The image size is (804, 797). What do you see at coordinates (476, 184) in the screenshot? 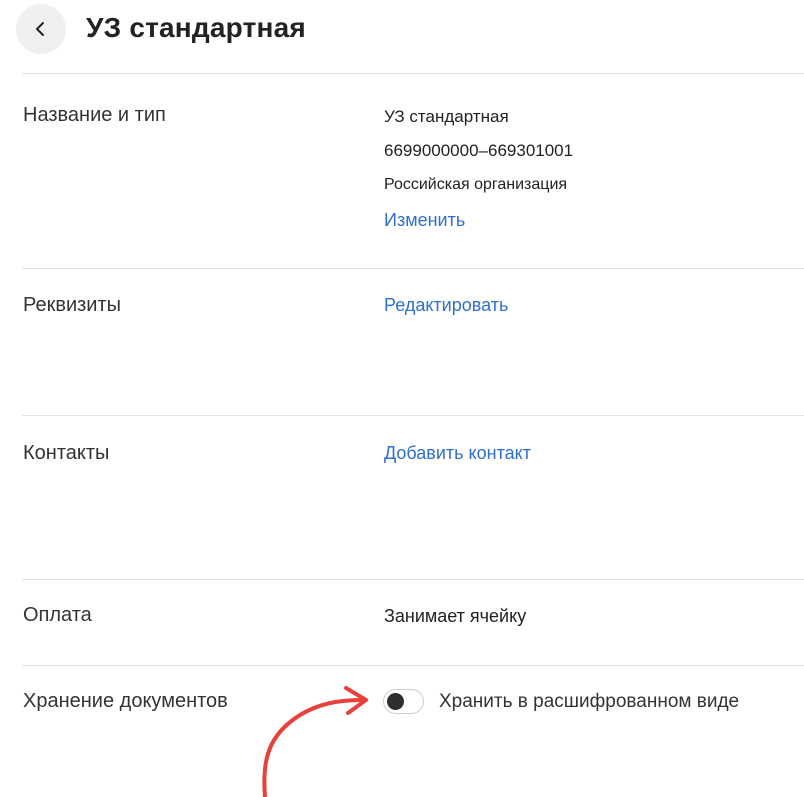
I see `org-type-value: Российская организация` at bounding box center [476, 184].